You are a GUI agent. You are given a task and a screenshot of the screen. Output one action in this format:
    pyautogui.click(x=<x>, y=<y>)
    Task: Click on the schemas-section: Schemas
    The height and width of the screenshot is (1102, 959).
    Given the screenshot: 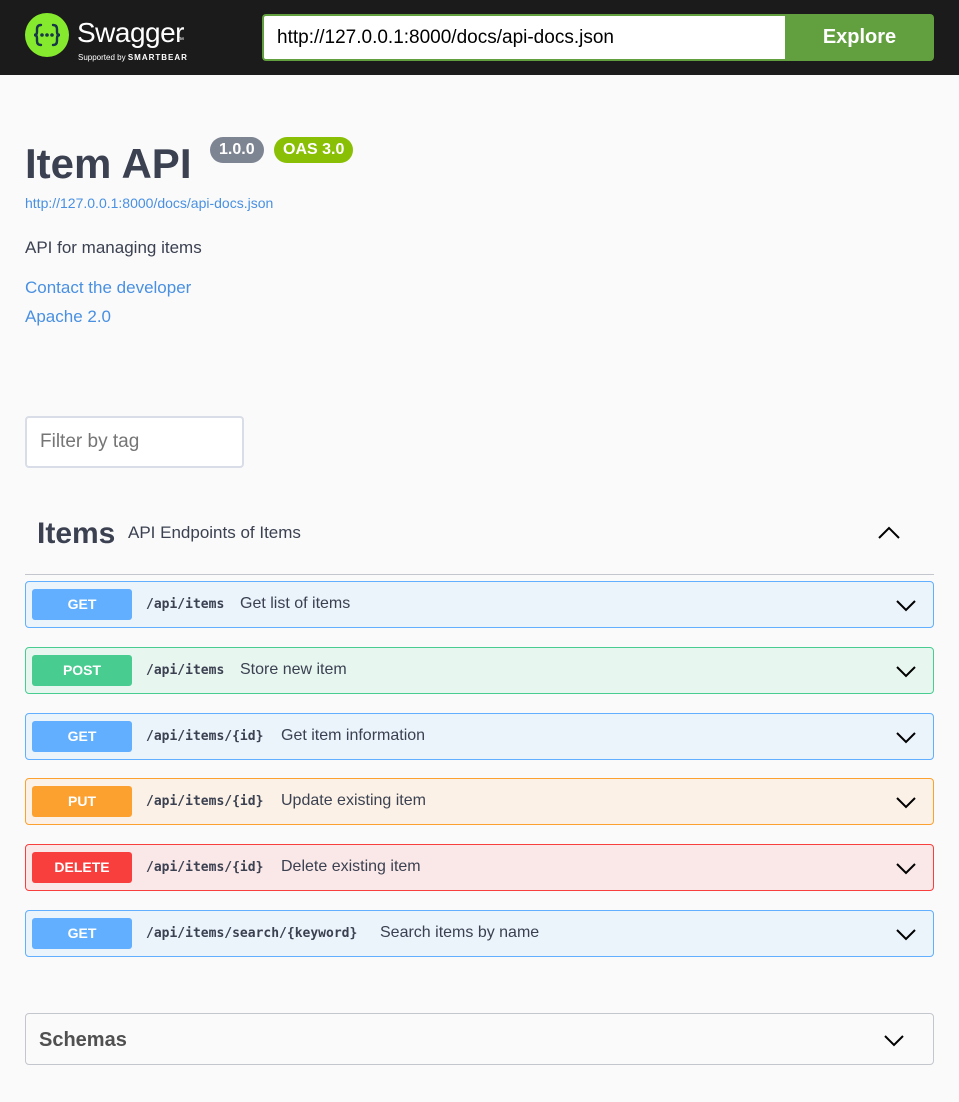 What is the action you would take?
    pyautogui.click(x=479, y=1039)
    